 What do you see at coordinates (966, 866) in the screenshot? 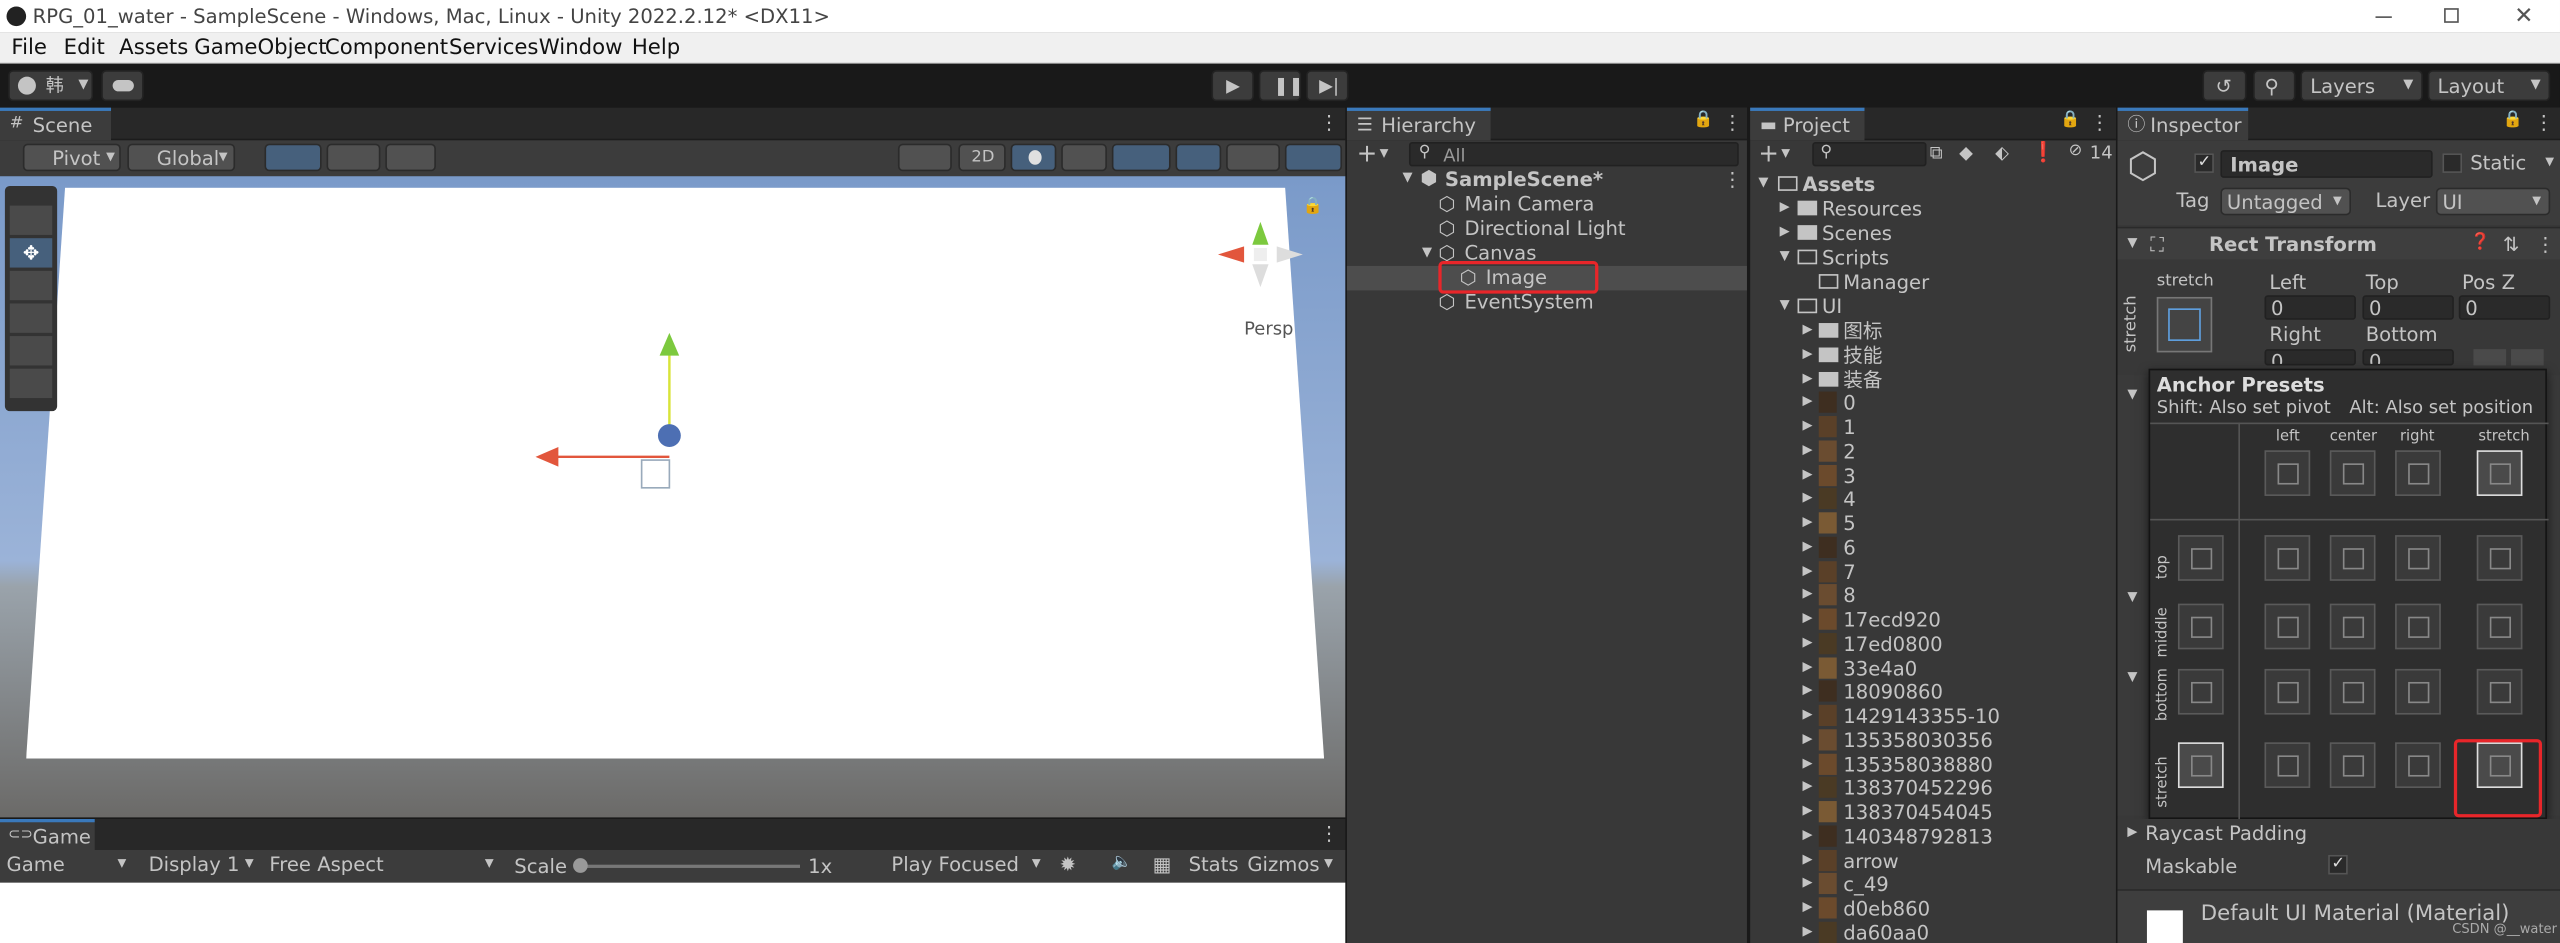
I see `play-mode-dropdown: Play Focused ▼` at bounding box center [966, 866].